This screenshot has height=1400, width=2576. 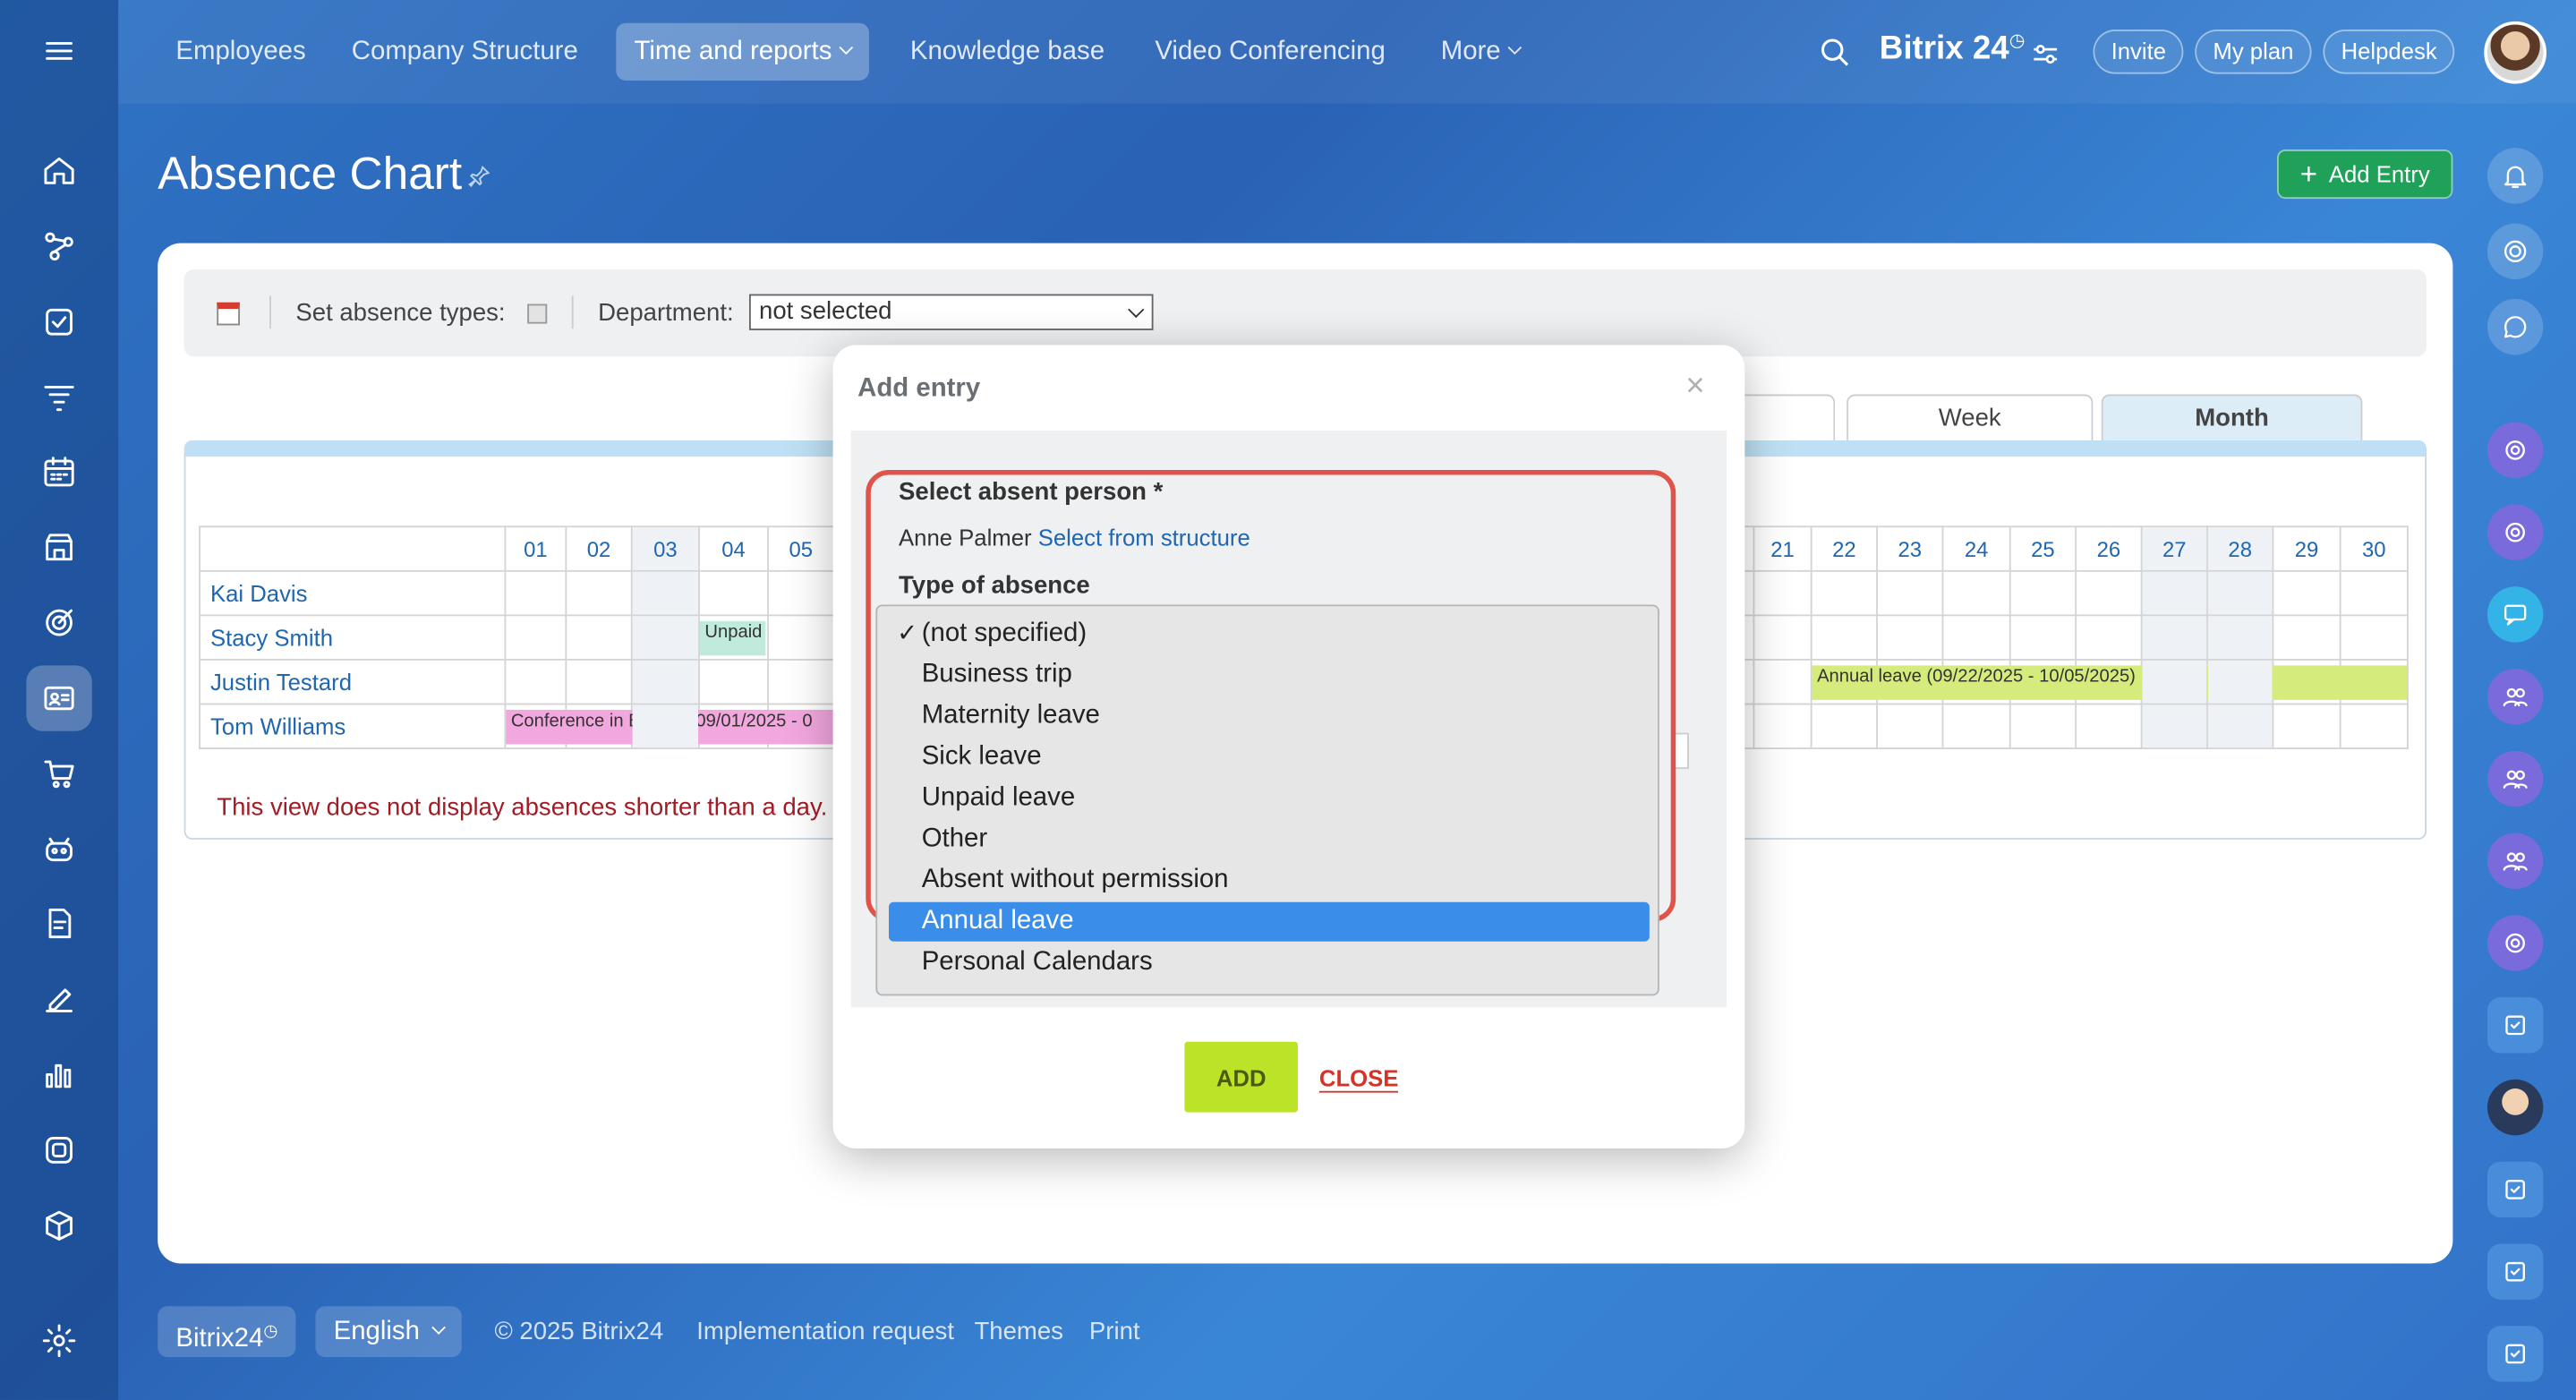 What do you see at coordinates (58, 1341) in the screenshot?
I see `settings-gear-icon` at bounding box center [58, 1341].